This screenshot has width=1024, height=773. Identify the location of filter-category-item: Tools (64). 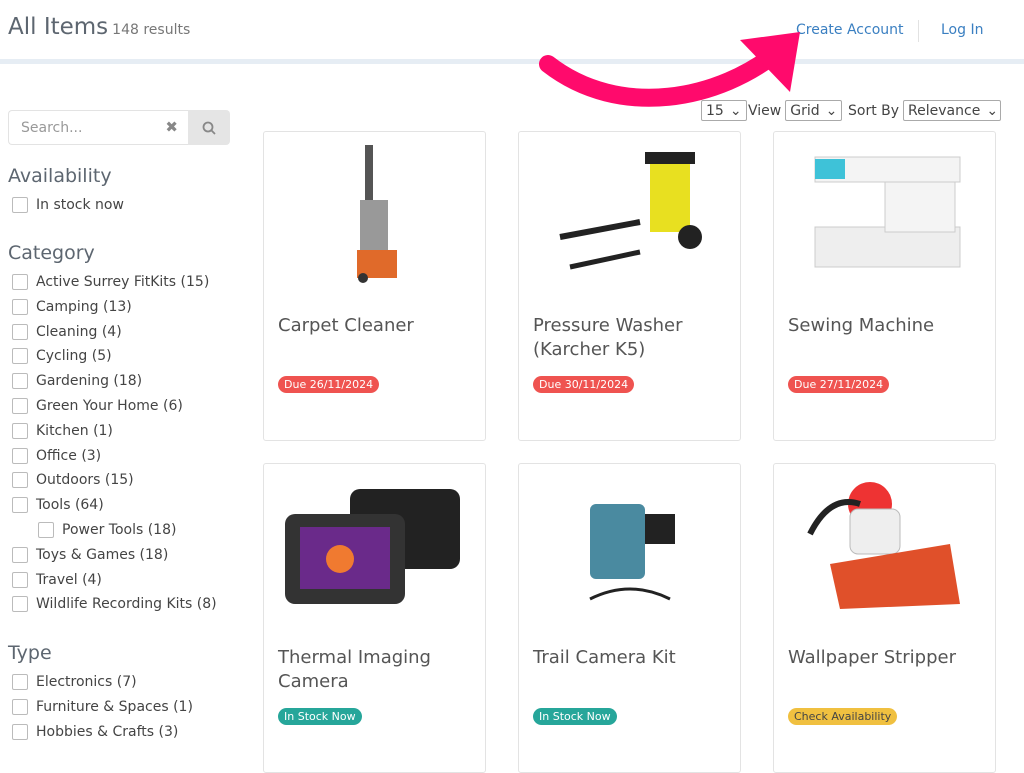
(58, 505).